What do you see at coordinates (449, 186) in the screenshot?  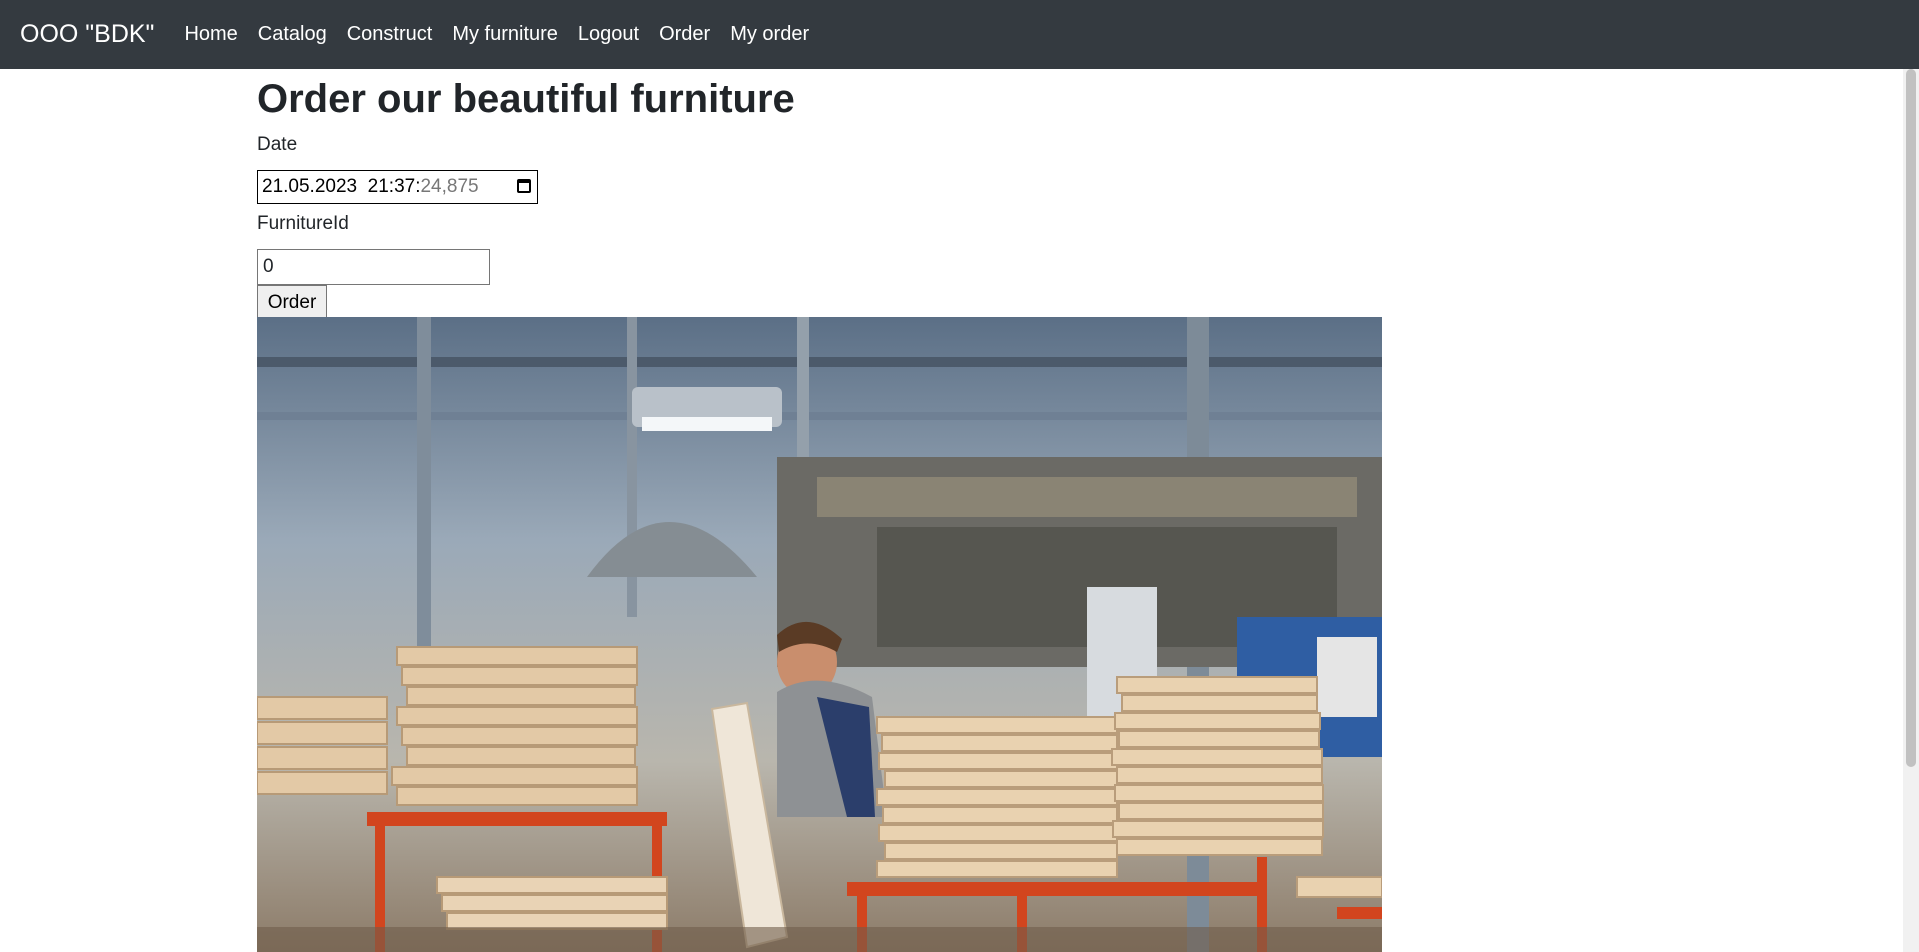 I see `date-value-ms: 24,875` at bounding box center [449, 186].